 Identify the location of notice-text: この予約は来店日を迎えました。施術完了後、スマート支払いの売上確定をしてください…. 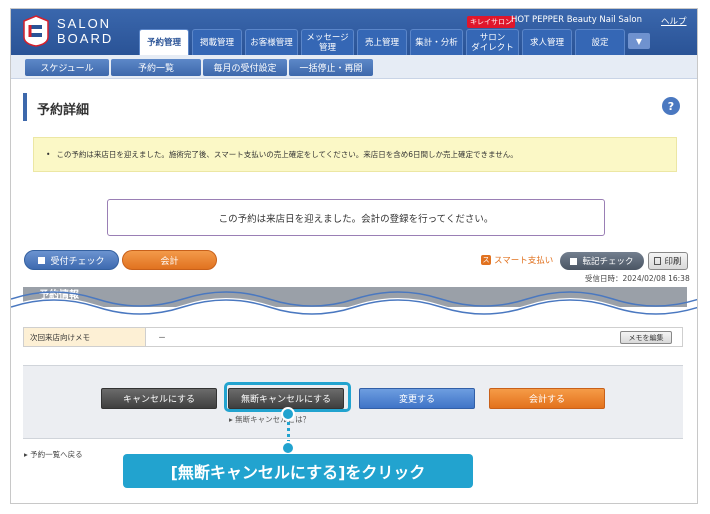
(287, 154).